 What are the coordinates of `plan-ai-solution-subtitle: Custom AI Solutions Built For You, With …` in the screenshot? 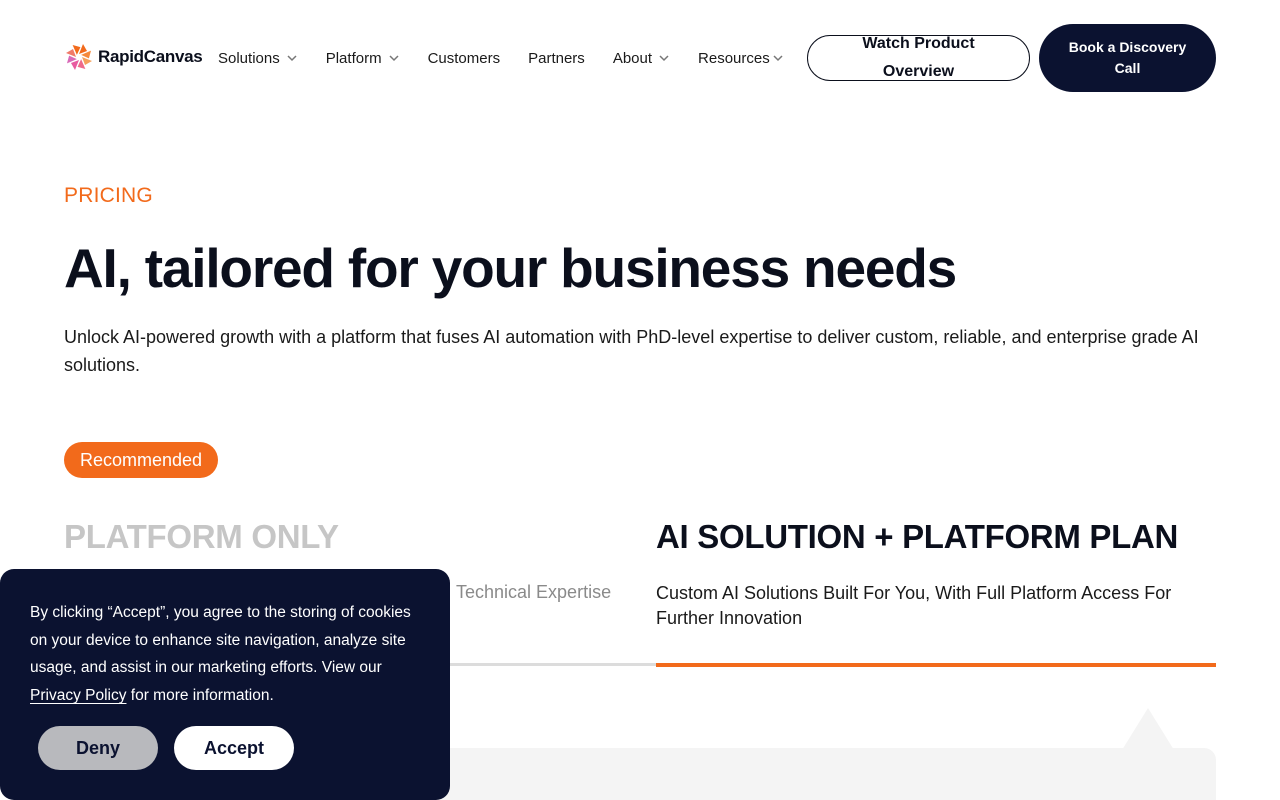 It's located at (914, 605).